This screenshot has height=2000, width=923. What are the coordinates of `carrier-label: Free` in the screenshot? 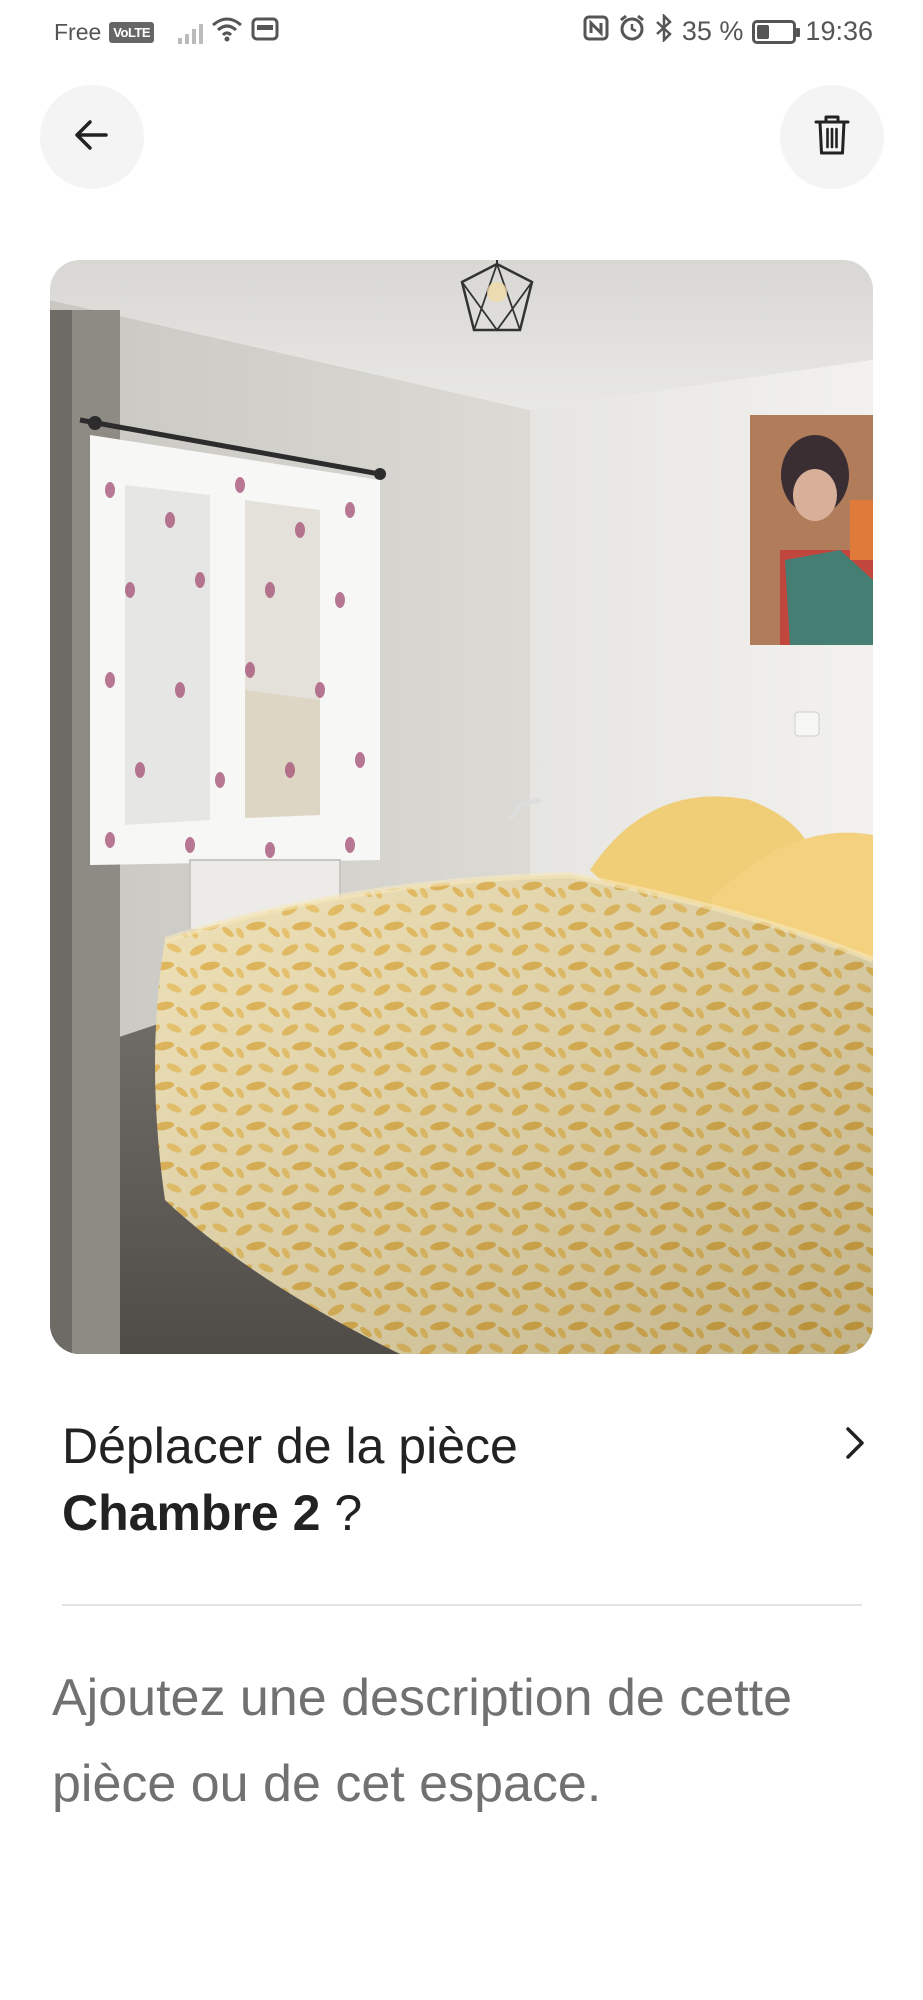 It's located at (78, 32).